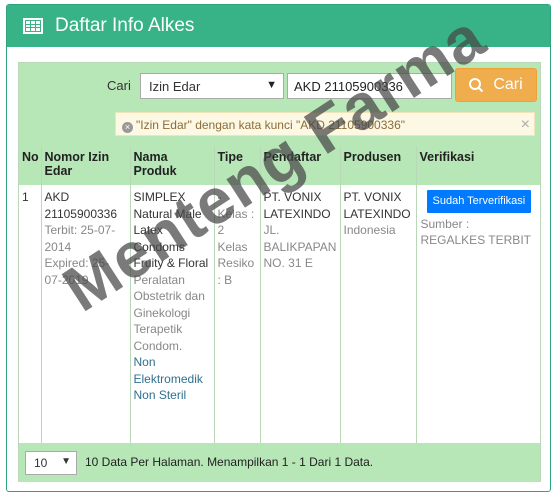  What do you see at coordinates (236, 222) in the screenshot?
I see `tipe-kelas: Kelas : 2` at bounding box center [236, 222].